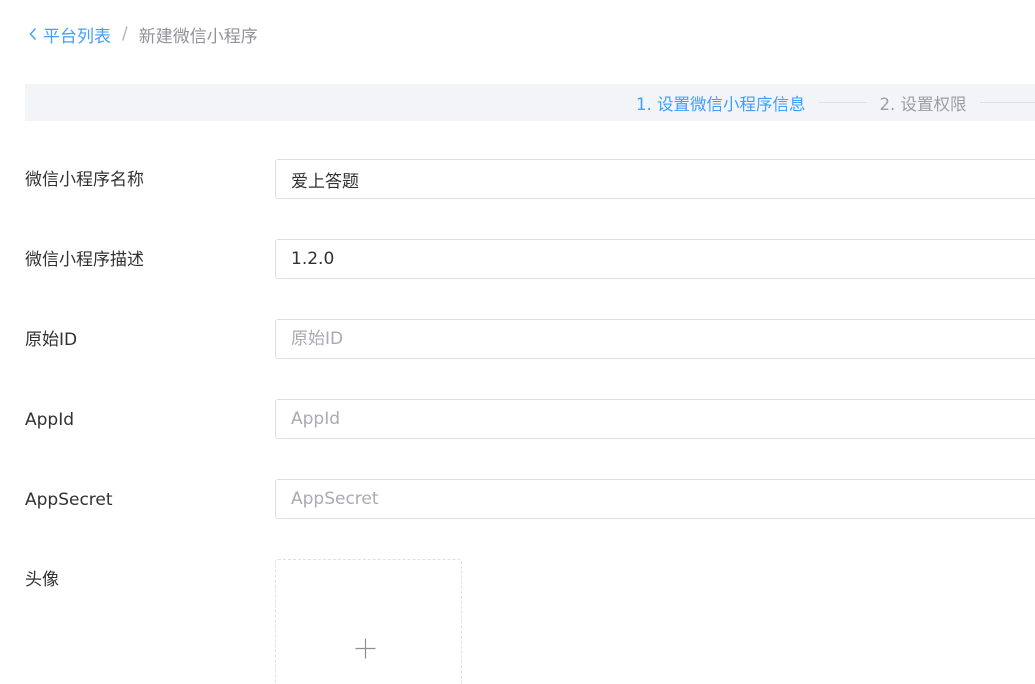  What do you see at coordinates (655, 499) in the screenshot?
I see `appsecret-input` at bounding box center [655, 499].